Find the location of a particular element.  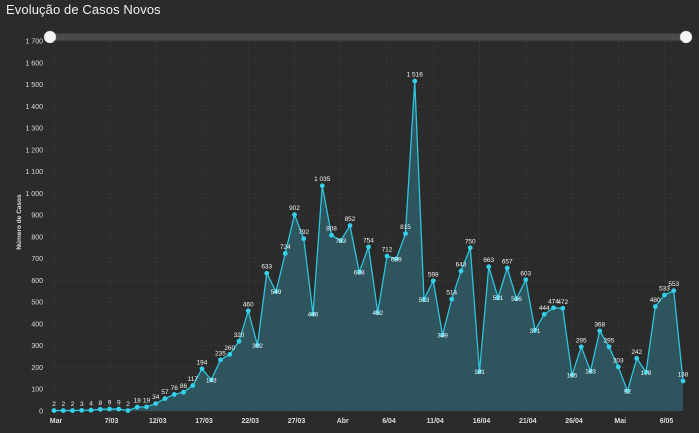

y-tick-label: 1 500 is located at coordinates (34, 85).